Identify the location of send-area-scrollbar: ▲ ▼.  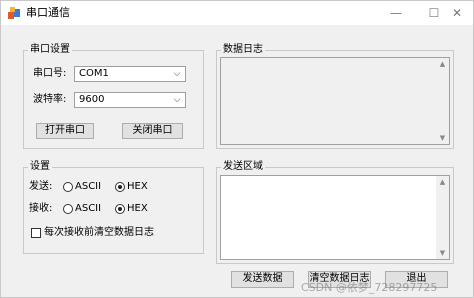
(442, 217).